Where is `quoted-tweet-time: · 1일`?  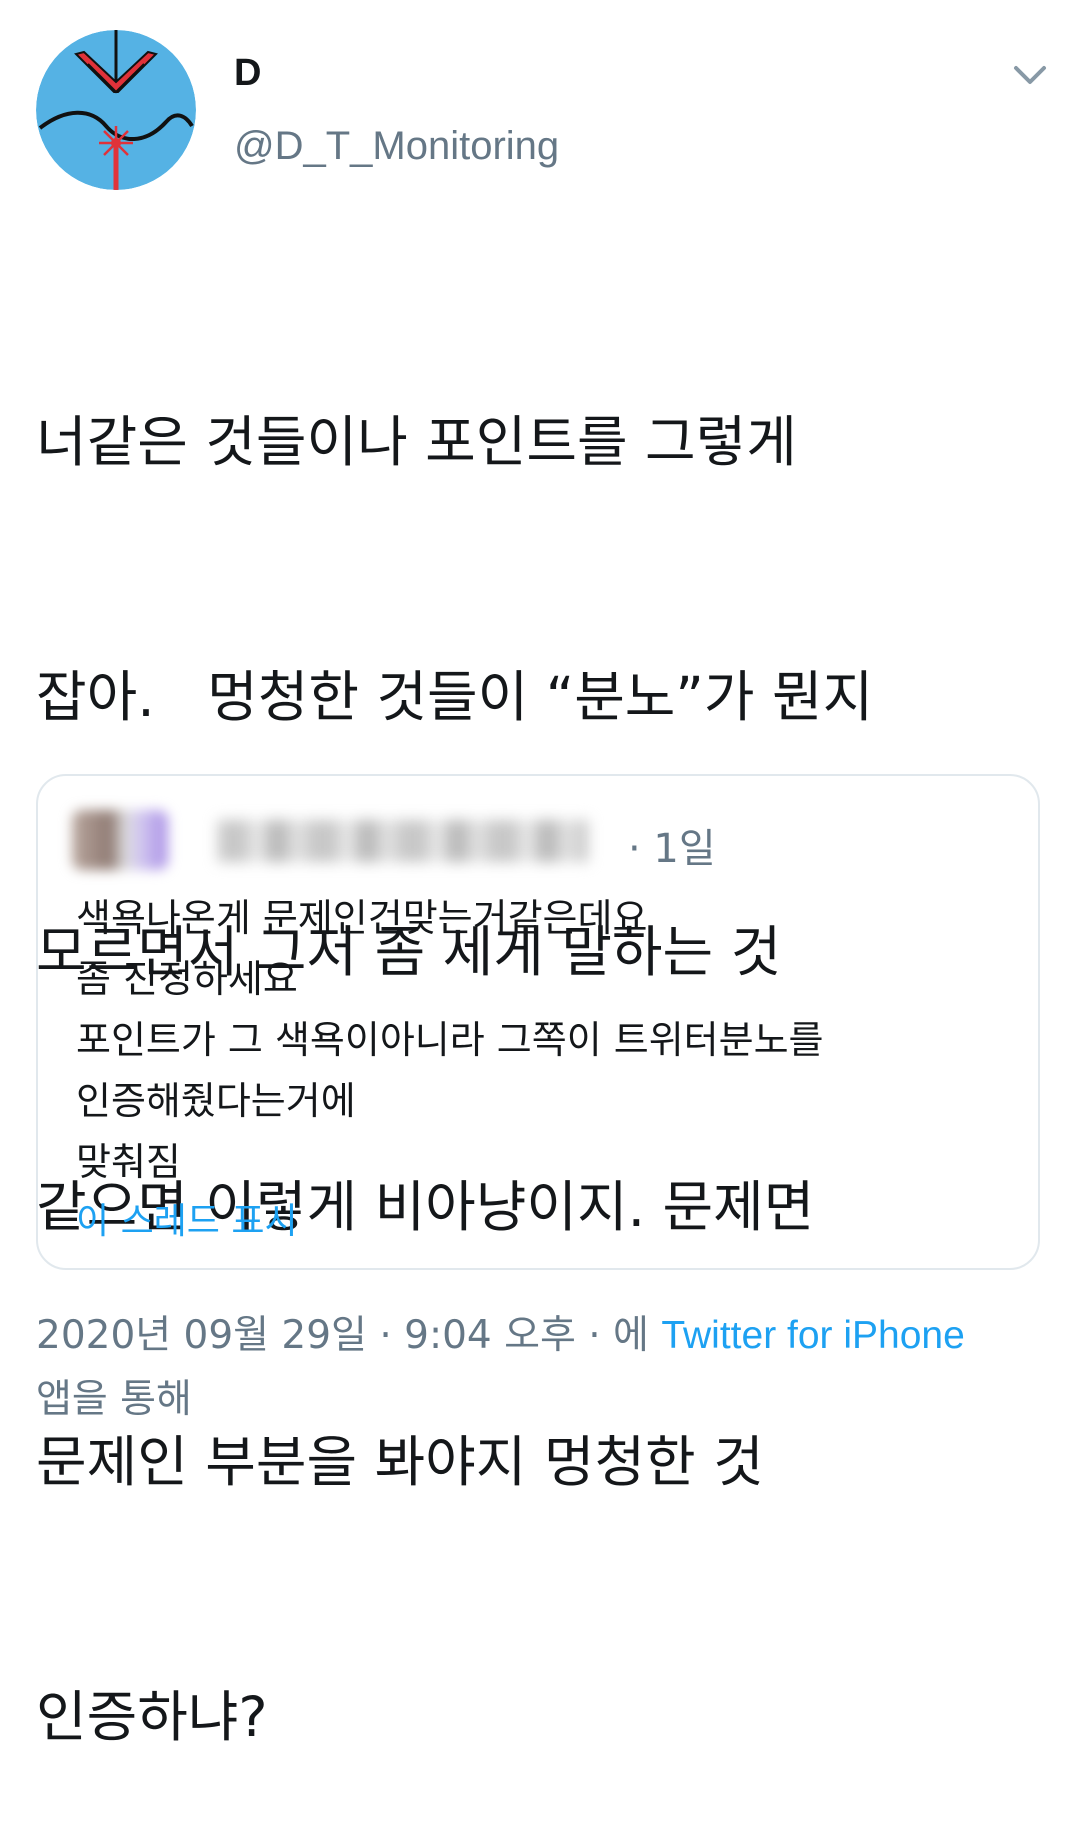
quoted-tweet-time: · 1일 is located at coordinates (672, 849).